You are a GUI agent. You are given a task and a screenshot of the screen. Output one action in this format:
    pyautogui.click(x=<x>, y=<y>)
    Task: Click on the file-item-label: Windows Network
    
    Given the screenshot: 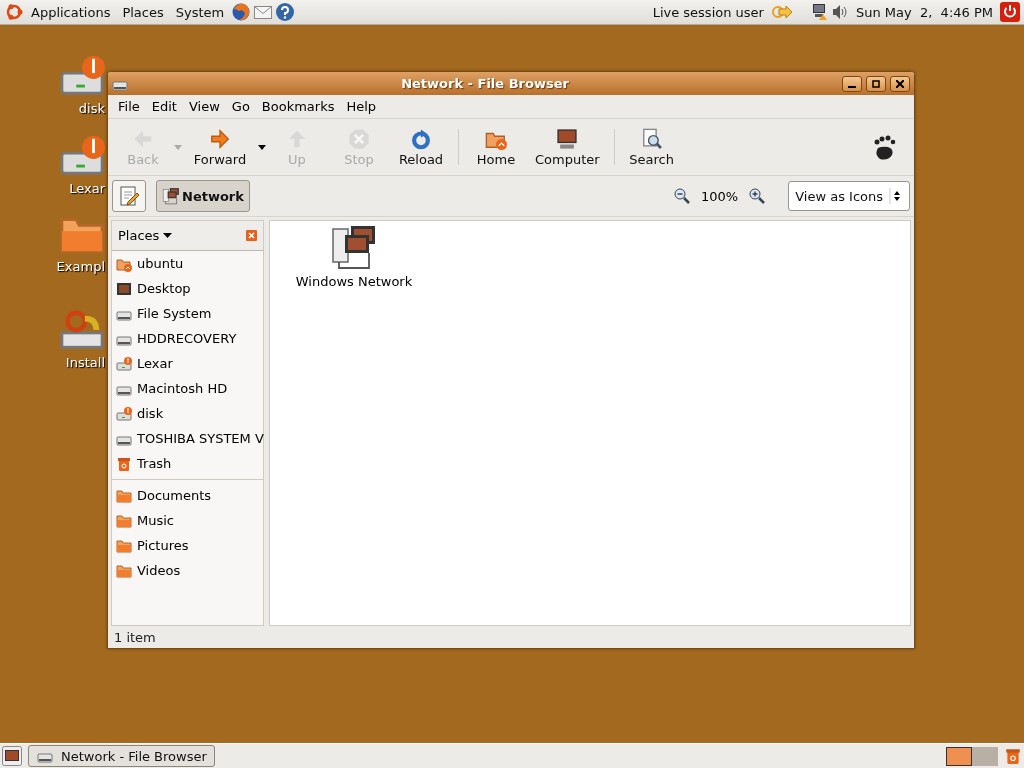 What is the action you would take?
    pyautogui.click(x=354, y=281)
    